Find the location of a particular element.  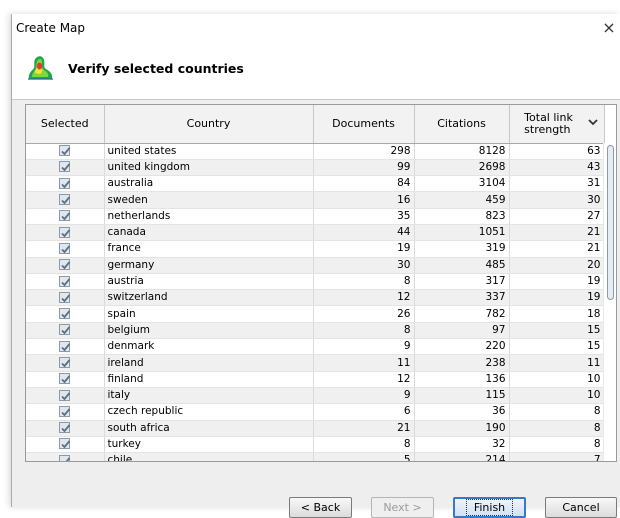

total-link-strength-cell: 43 is located at coordinates (557, 168).